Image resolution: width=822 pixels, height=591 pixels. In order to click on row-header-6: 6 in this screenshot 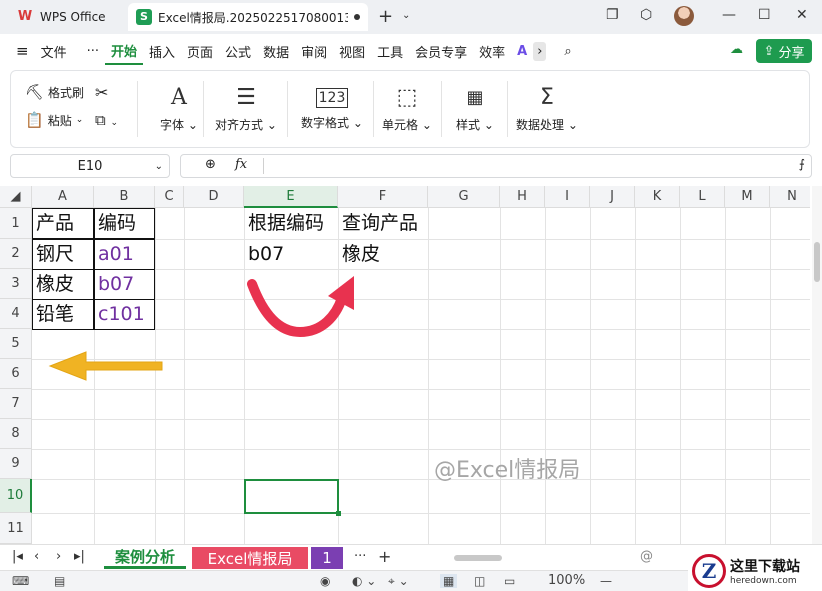, I will do `click(16, 374)`.